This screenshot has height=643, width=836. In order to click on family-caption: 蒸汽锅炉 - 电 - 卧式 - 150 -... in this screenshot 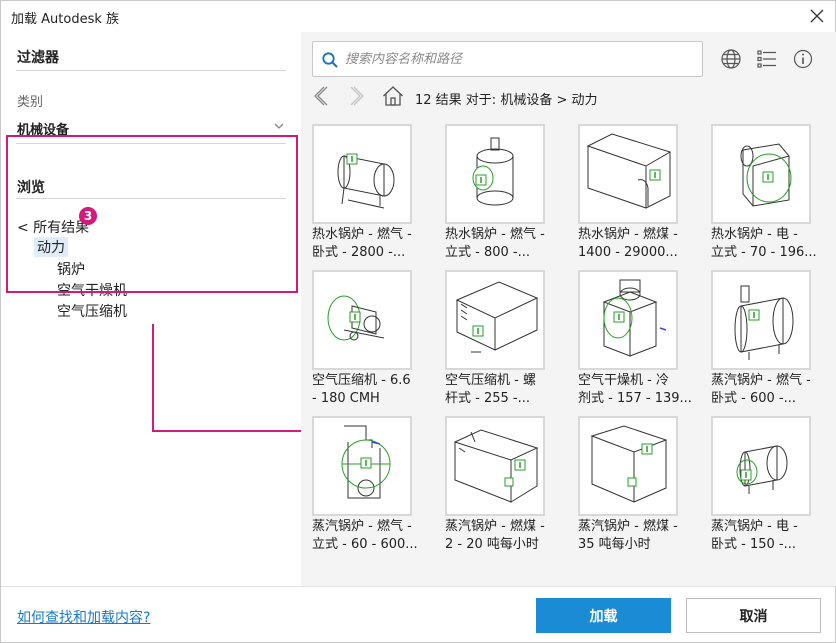, I will do `click(754, 535)`.